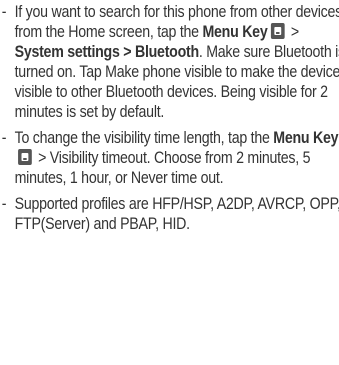 This screenshot has width=339, height=365. Describe the element at coordinates (106, 52) in the screenshot. I see `system-settings-path: System settings > Bluetooth` at that location.